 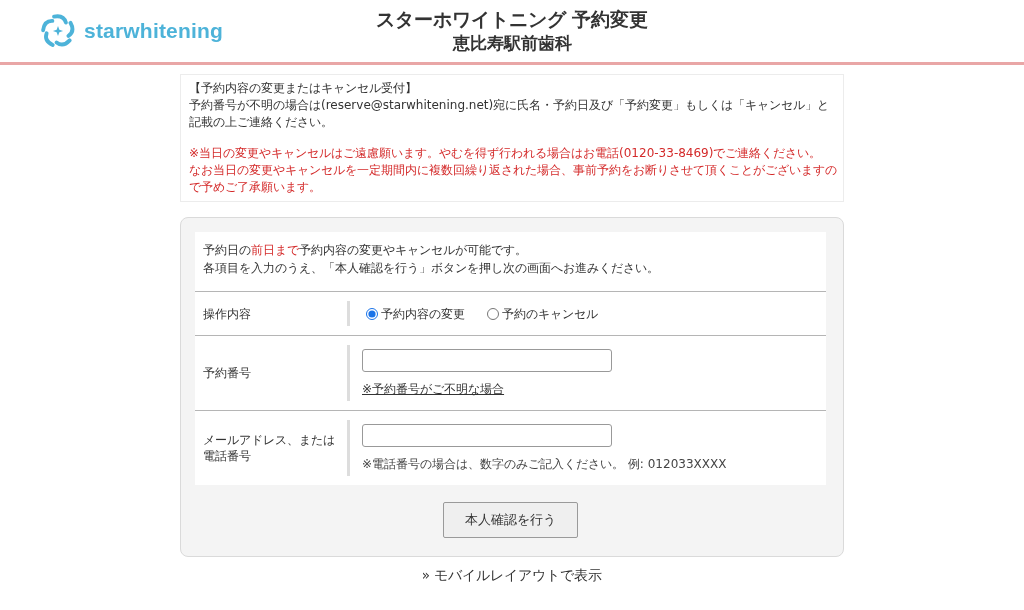 I want to click on field-label: メールアドレス、または電話番号, so click(x=269, y=448).